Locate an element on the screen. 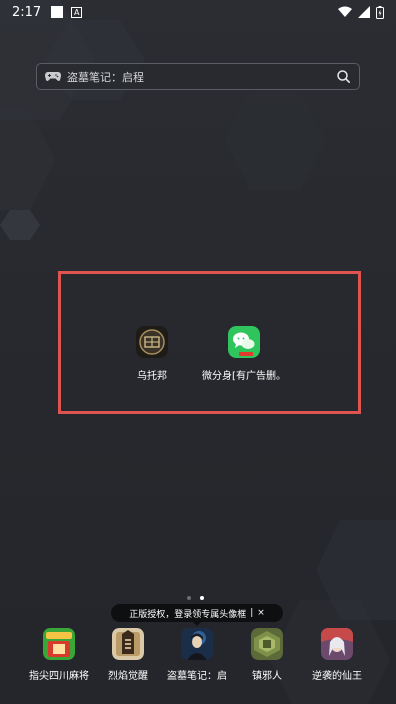 The height and width of the screenshot is (704, 396). dock-label: 镇邪人 is located at coordinates (267, 676).